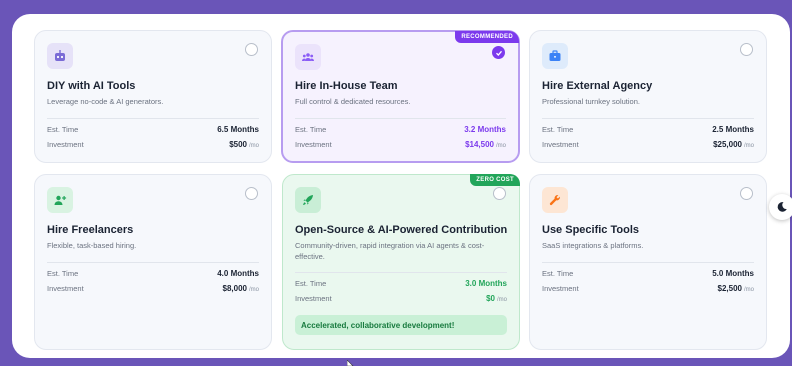  I want to click on wrench-icon, so click(555, 200).